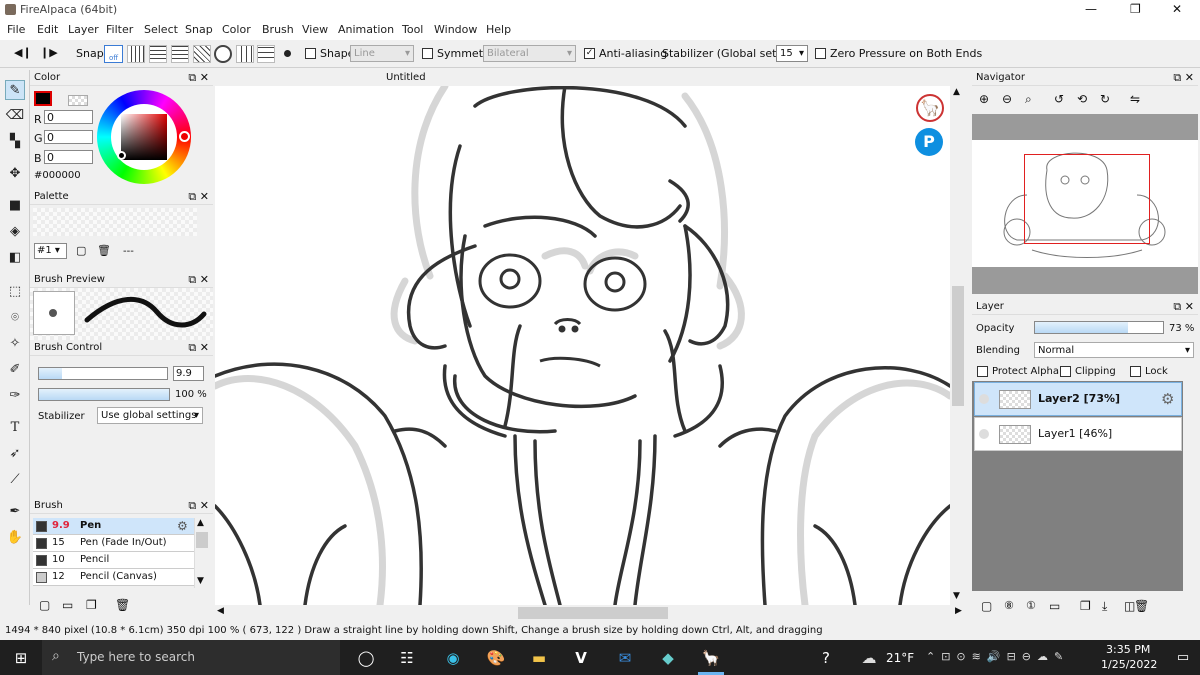 This screenshot has height=675, width=1200. What do you see at coordinates (826, 658) in the screenshot?
I see `help-icon: ?` at bounding box center [826, 658].